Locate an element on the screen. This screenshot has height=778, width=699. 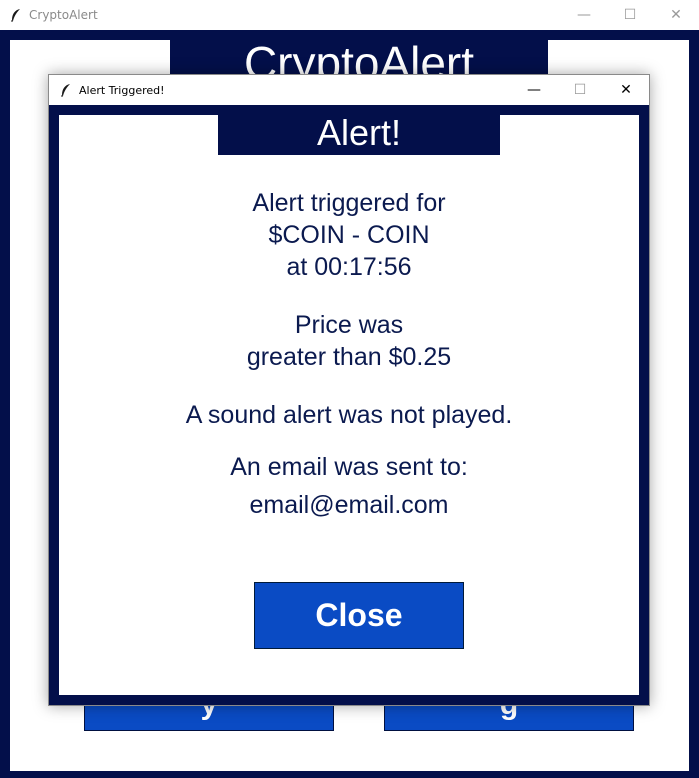
background-button-left-label: y is located at coordinates (209, 714).